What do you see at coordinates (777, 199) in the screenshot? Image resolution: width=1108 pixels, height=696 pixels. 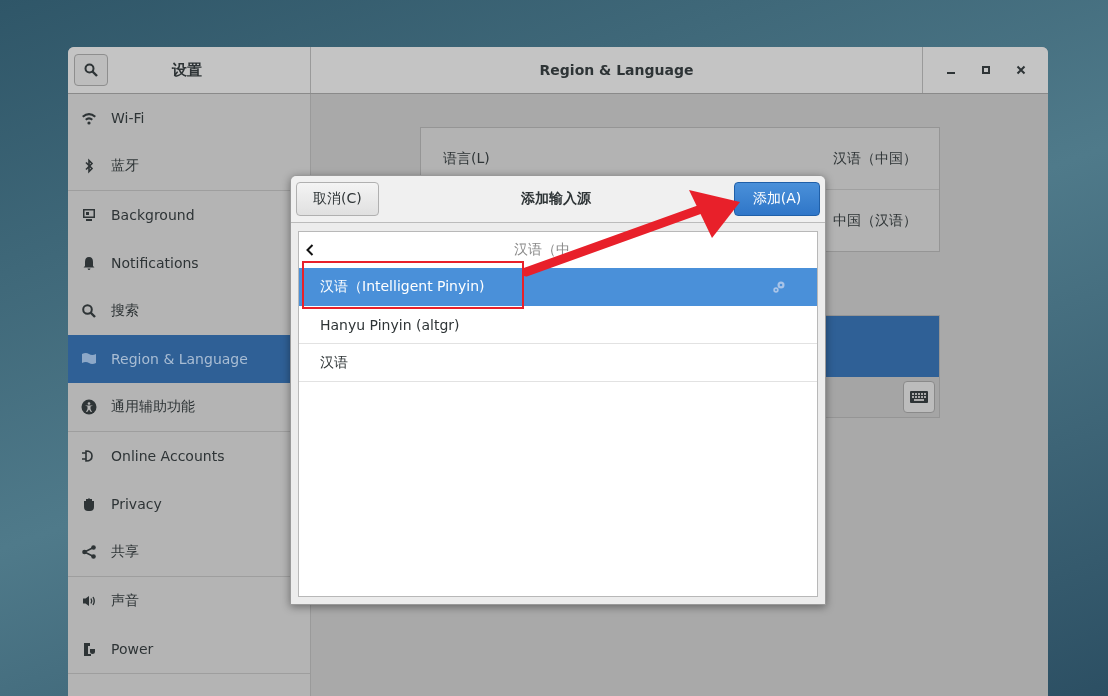 I see `add-button: 添加(A)` at bounding box center [777, 199].